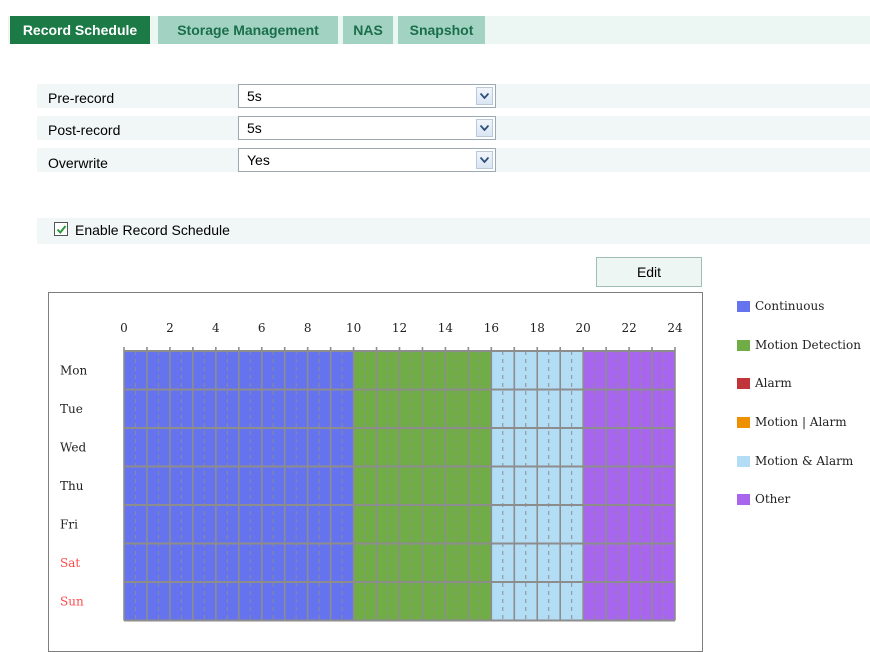 Image resolution: width=870 pixels, height=652 pixels. Describe the element at coordinates (72, 486) in the screenshot. I see `day-label-thu: Thu` at that location.